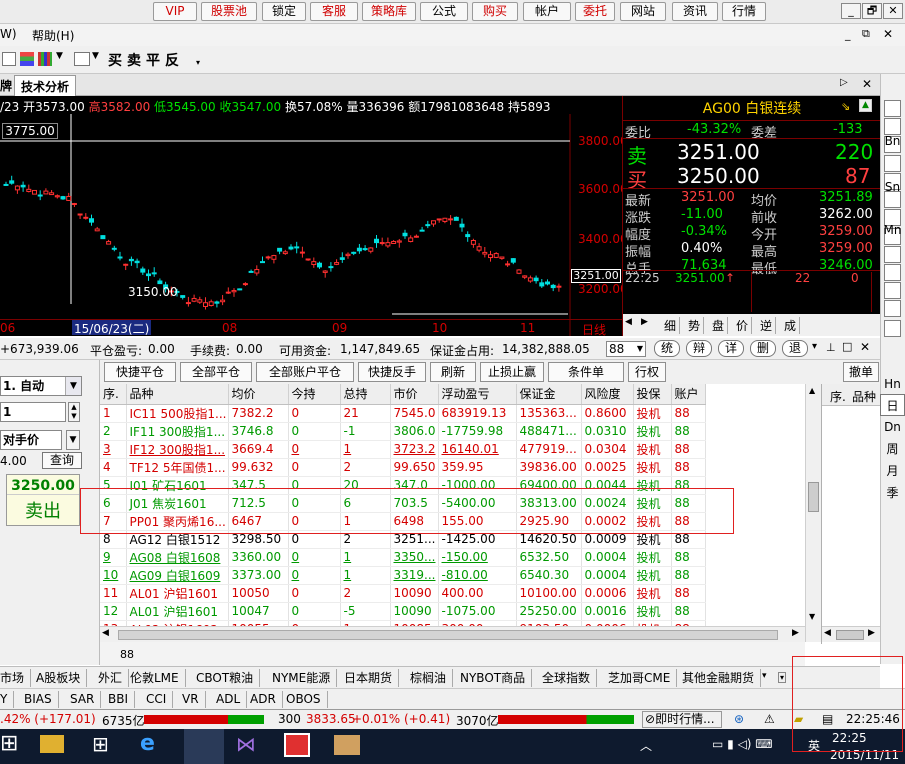  I want to click on grid-tool-icon, so click(45, 59).